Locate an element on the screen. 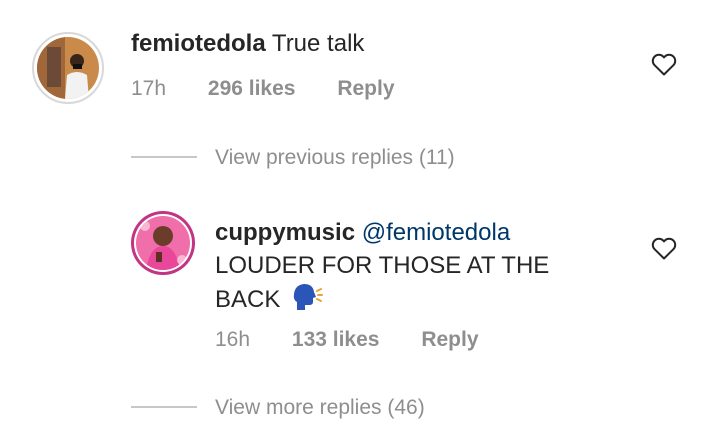 This screenshot has height=442, width=720. comment-reply-button: Reply is located at coordinates (365, 88).